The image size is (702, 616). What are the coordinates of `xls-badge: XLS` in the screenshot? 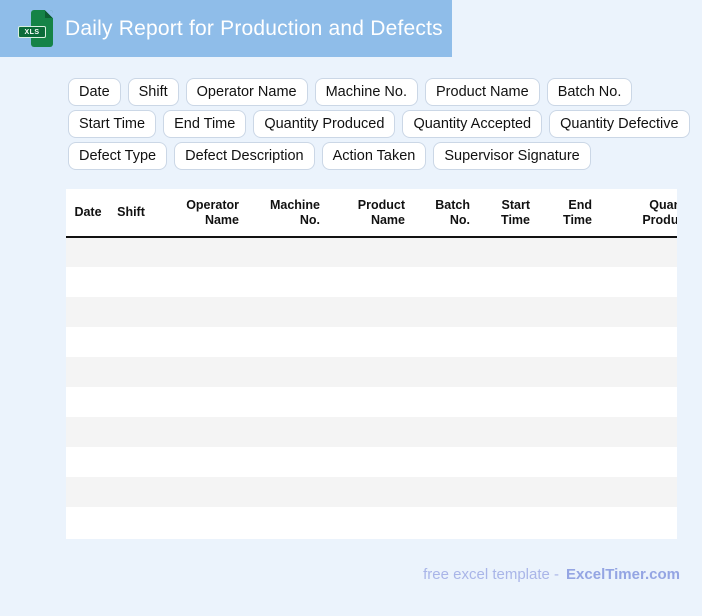 It's located at (32, 32).